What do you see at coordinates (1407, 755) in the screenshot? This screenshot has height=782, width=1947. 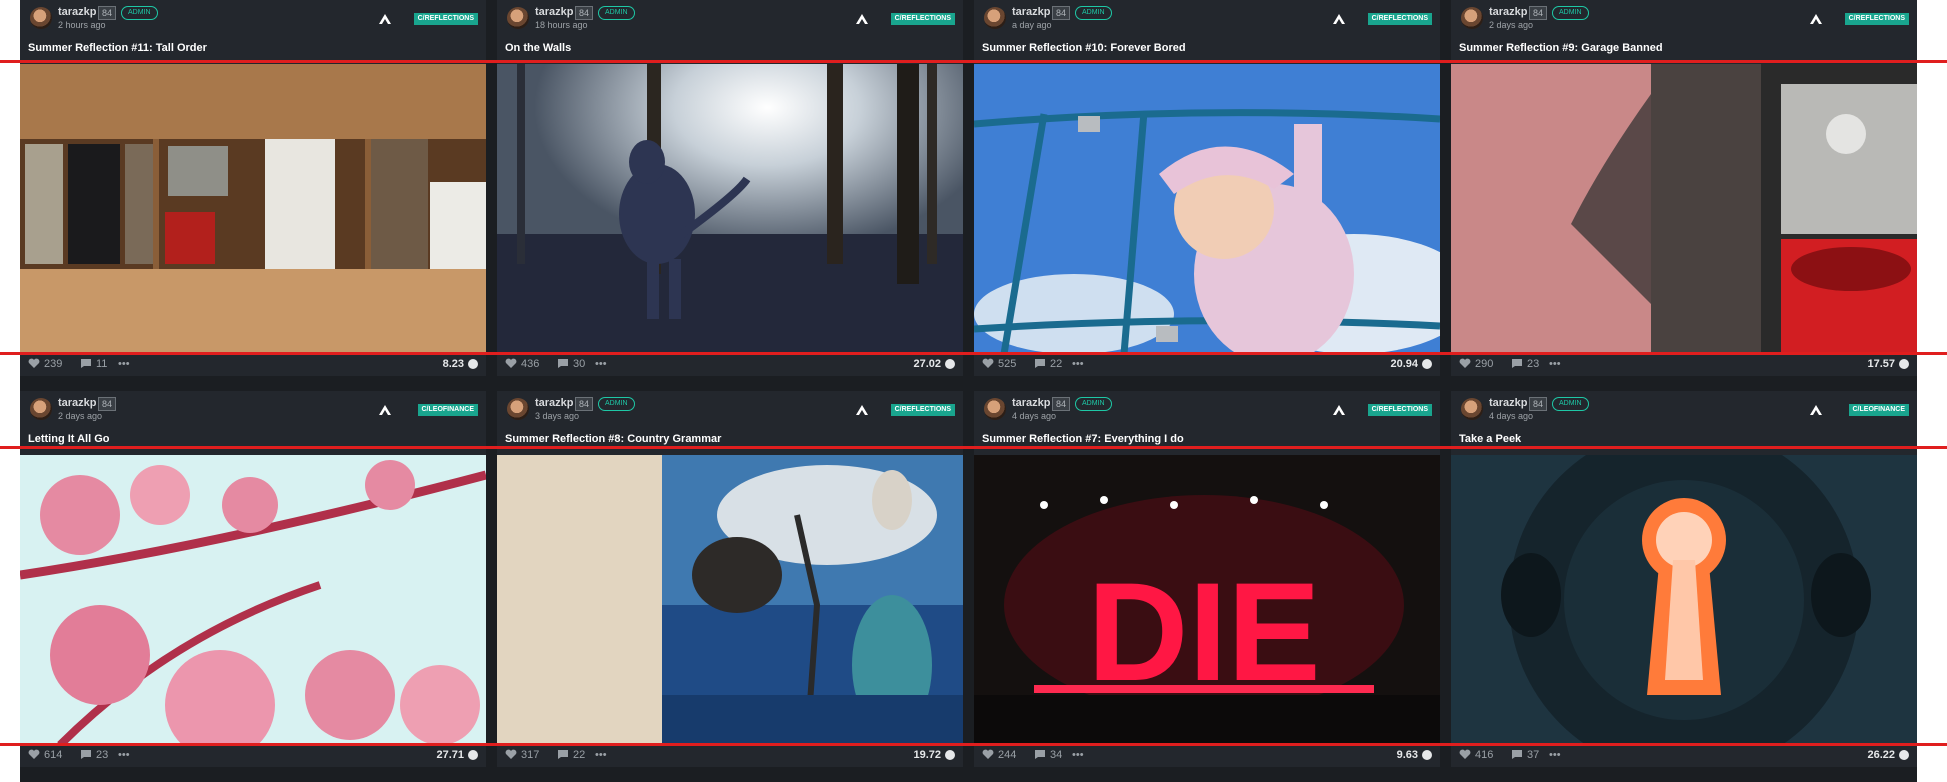 I see `payout-value: 9.63` at bounding box center [1407, 755].